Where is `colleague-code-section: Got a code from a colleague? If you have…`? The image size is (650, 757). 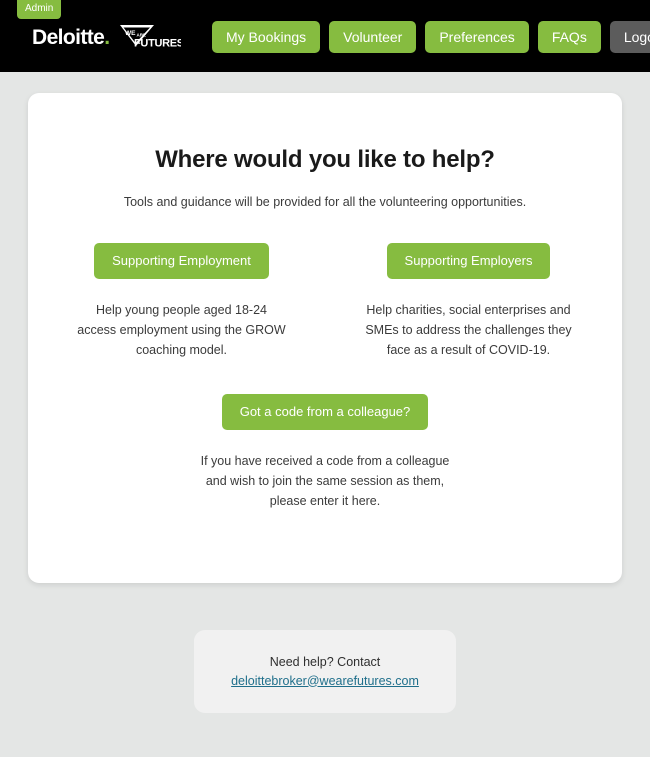 colleague-code-section: Got a code from a colleague? If you have… is located at coordinates (325, 452).